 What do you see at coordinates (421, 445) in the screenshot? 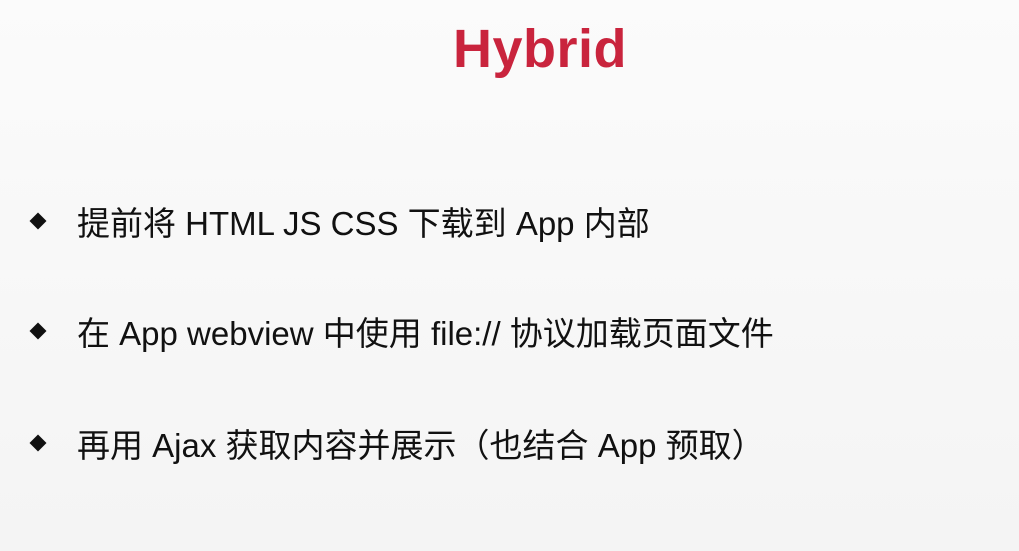
I see `bullet-text: 再用 Ajax 获取内容并展示（也结合 App 预取）` at bounding box center [421, 445].